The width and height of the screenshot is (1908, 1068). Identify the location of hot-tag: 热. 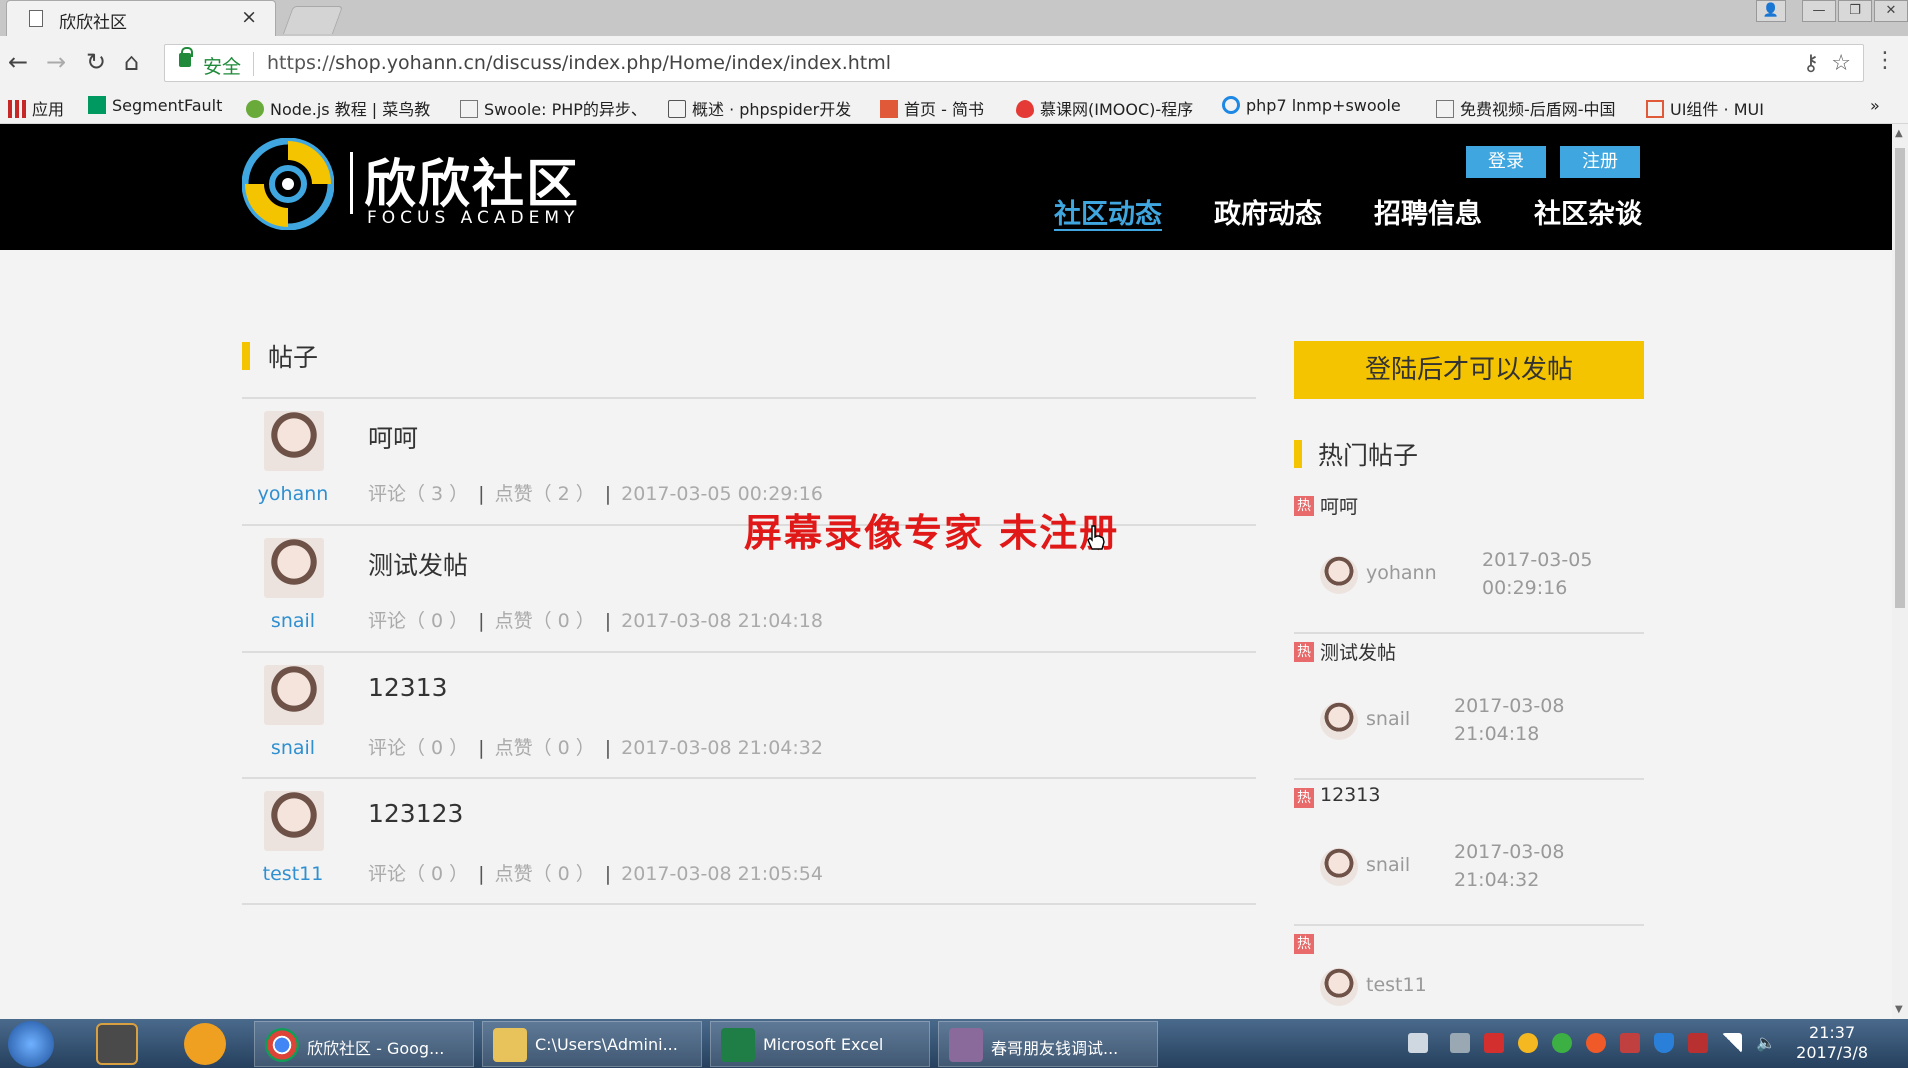
(1304, 506).